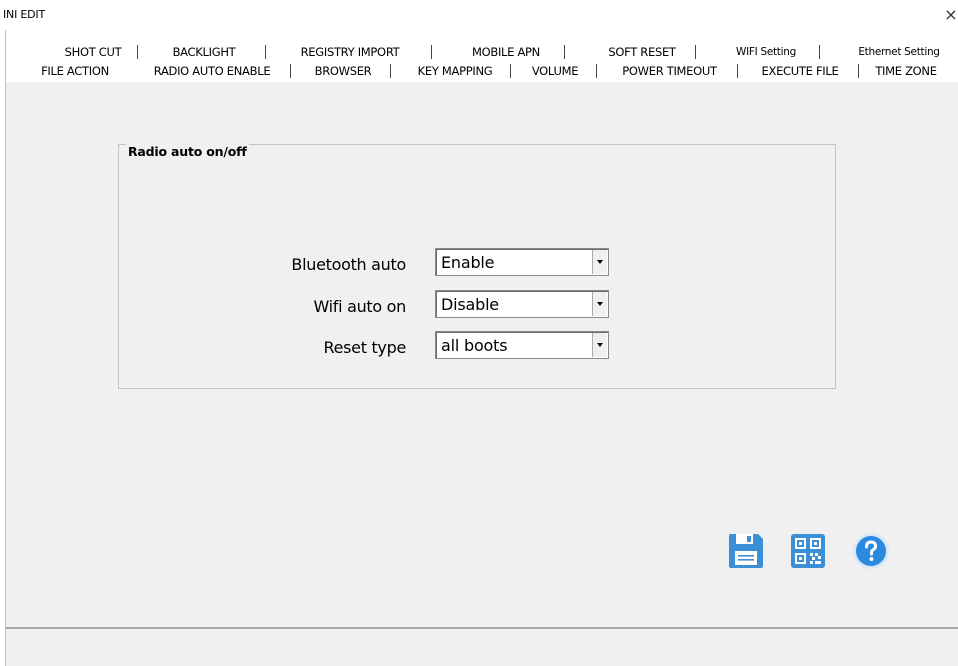 This screenshot has height=666, width=958. What do you see at coordinates (343, 71) in the screenshot?
I see `tab-browser: BROWSER` at bounding box center [343, 71].